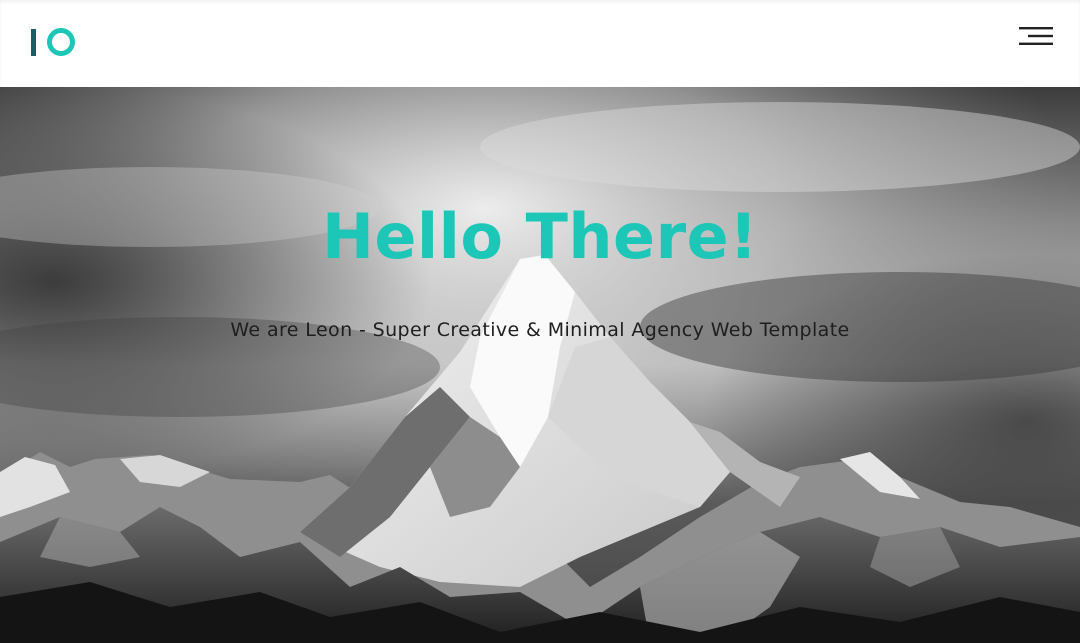  I want to click on brand-logo, so click(54, 42).